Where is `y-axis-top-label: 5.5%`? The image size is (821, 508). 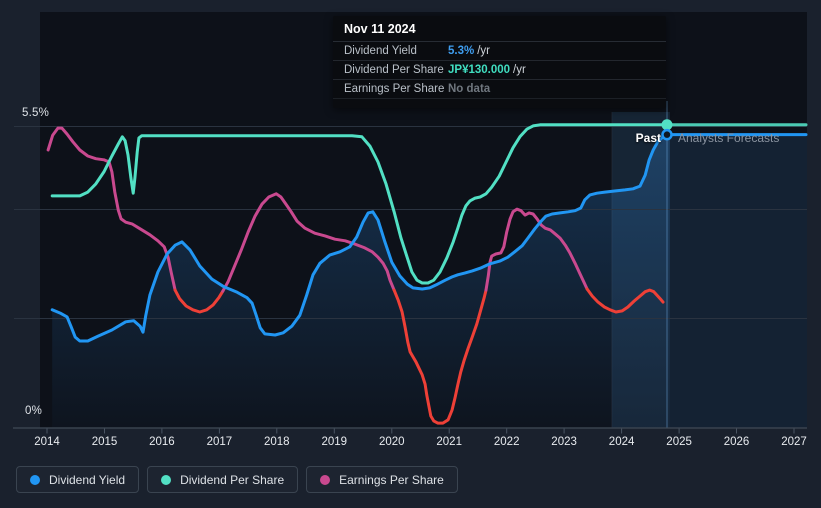
y-axis-top-label: 5.5% is located at coordinates (36, 113).